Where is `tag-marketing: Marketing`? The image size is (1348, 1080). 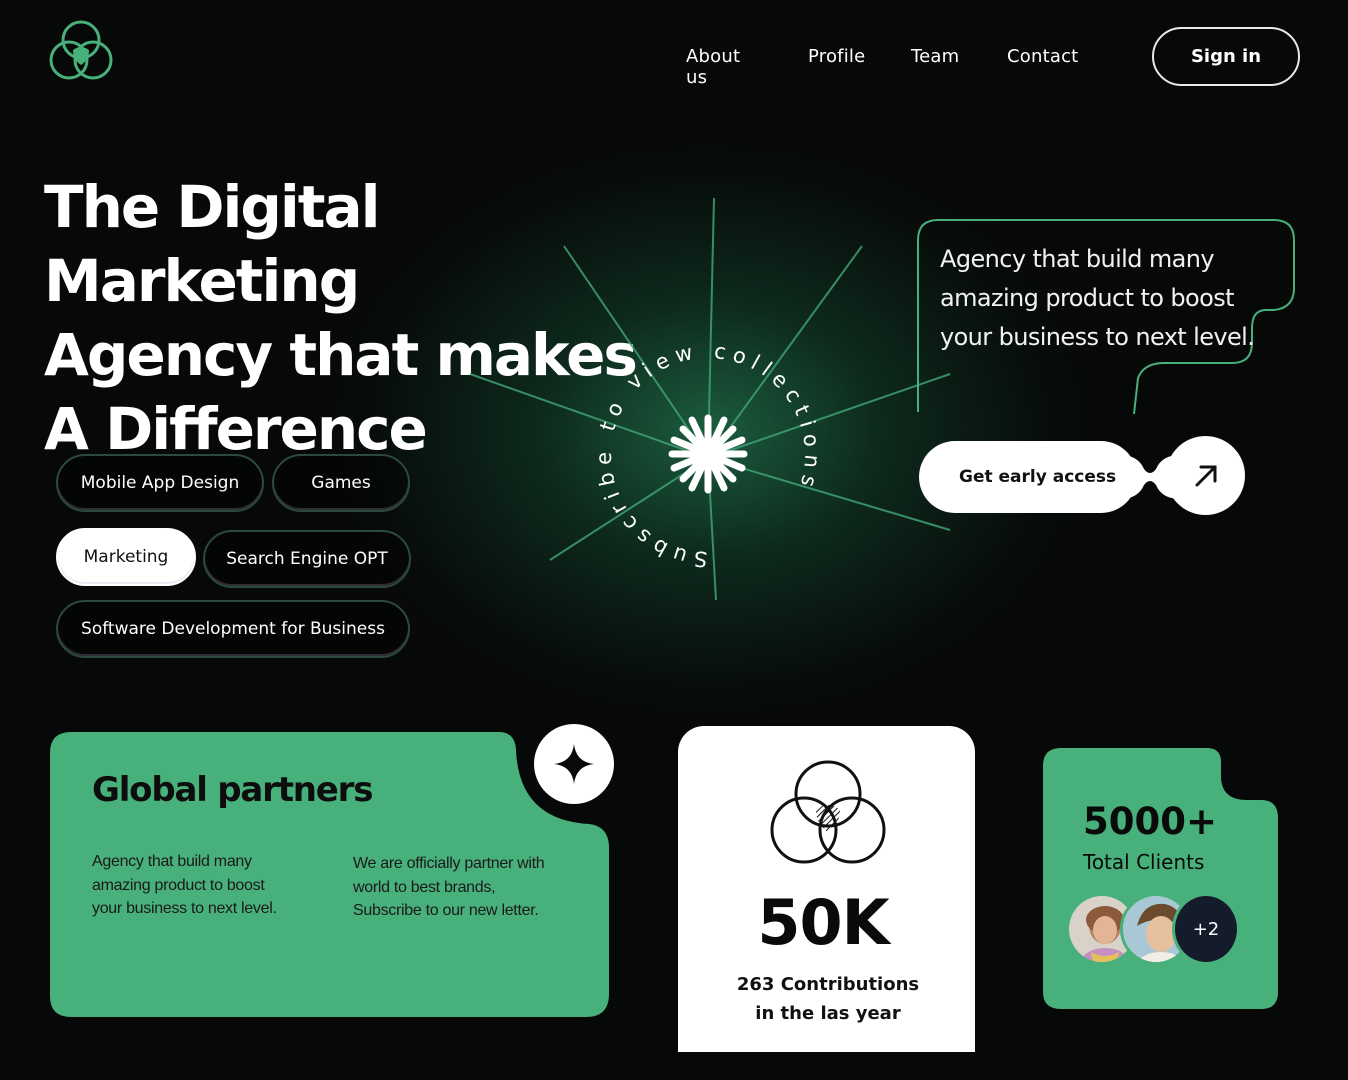 tag-marketing: Marketing is located at coordinates (126, 557).